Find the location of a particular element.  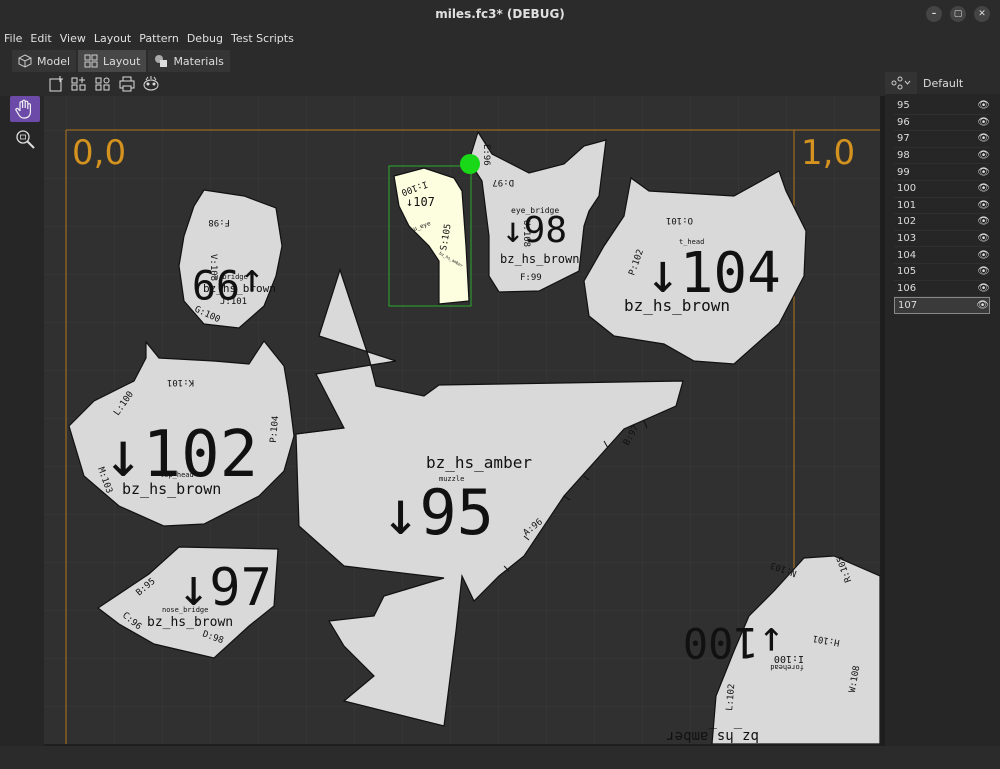

printer-icon is located at coordinates (127, 84).